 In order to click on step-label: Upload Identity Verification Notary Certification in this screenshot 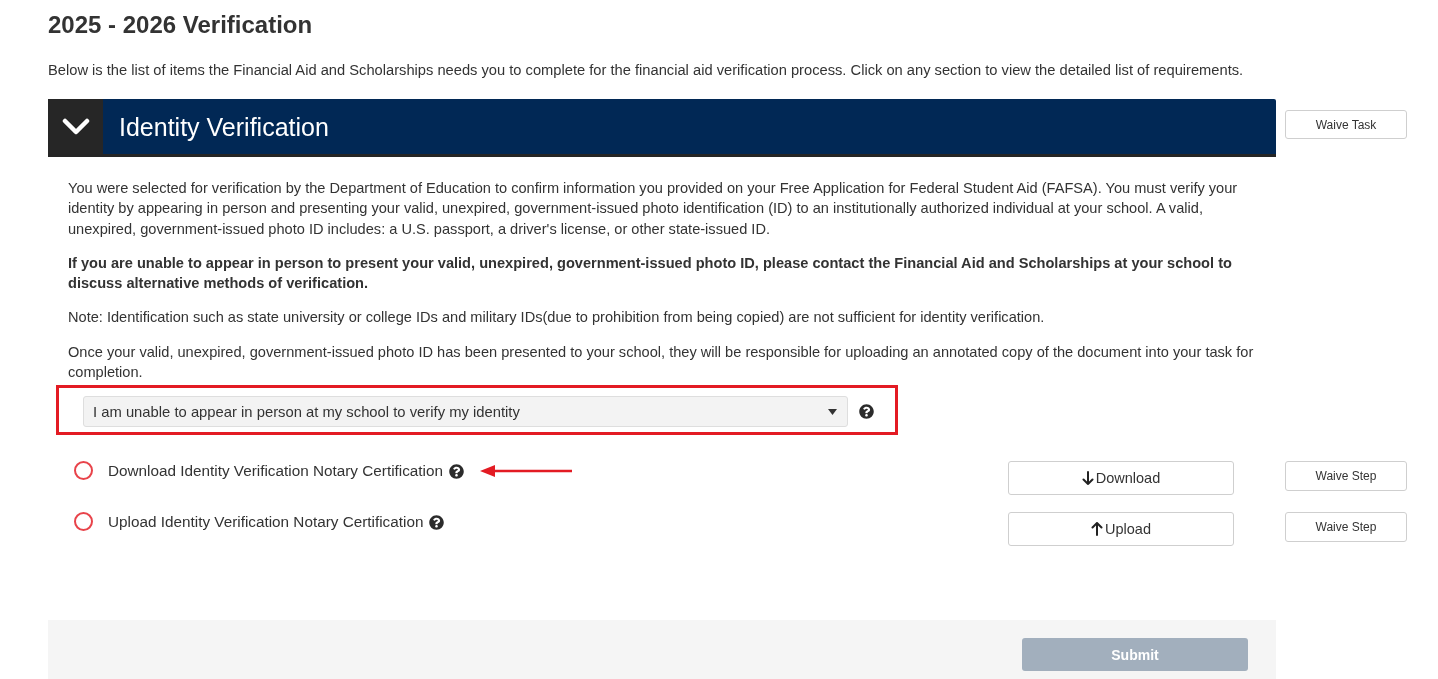, I will do `click(266, 522)`.